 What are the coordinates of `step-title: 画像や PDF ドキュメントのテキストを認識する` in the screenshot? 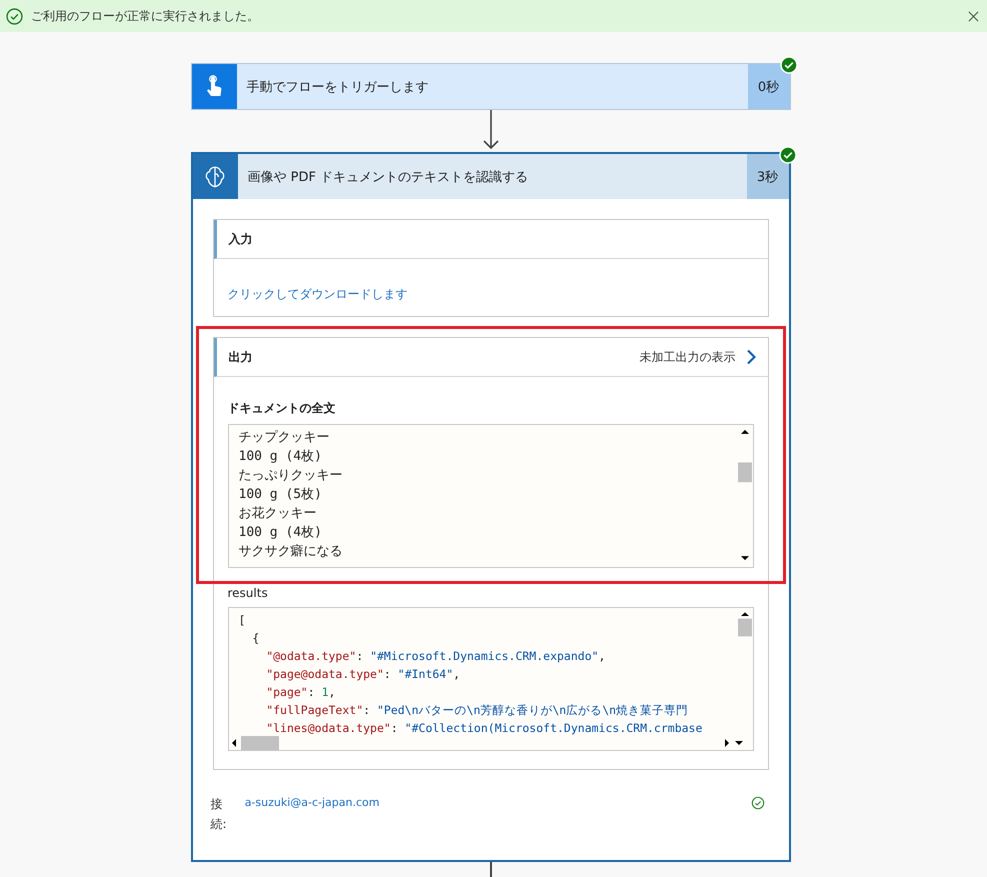 It's located at (492, 176).